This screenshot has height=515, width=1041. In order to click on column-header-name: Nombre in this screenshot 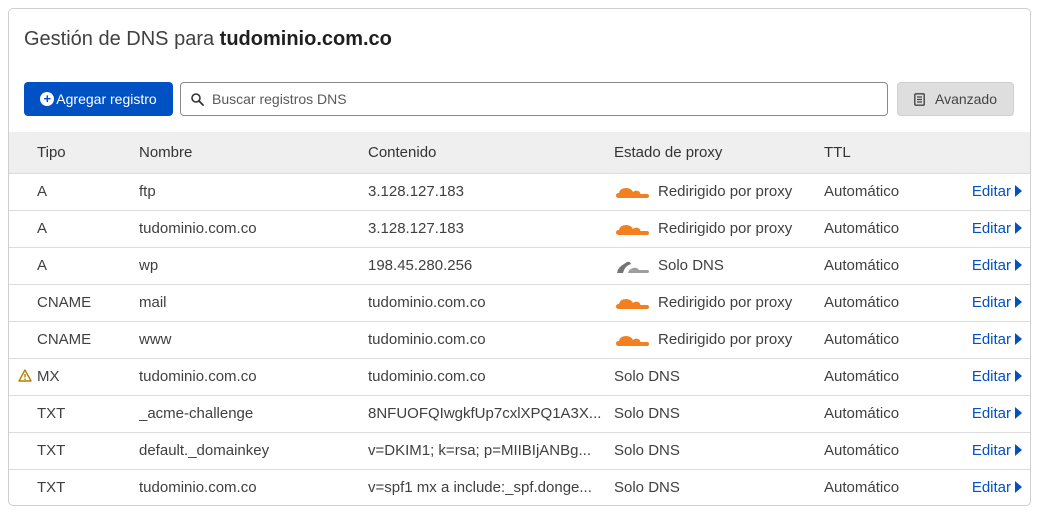, I will do `click(253, 152)`.